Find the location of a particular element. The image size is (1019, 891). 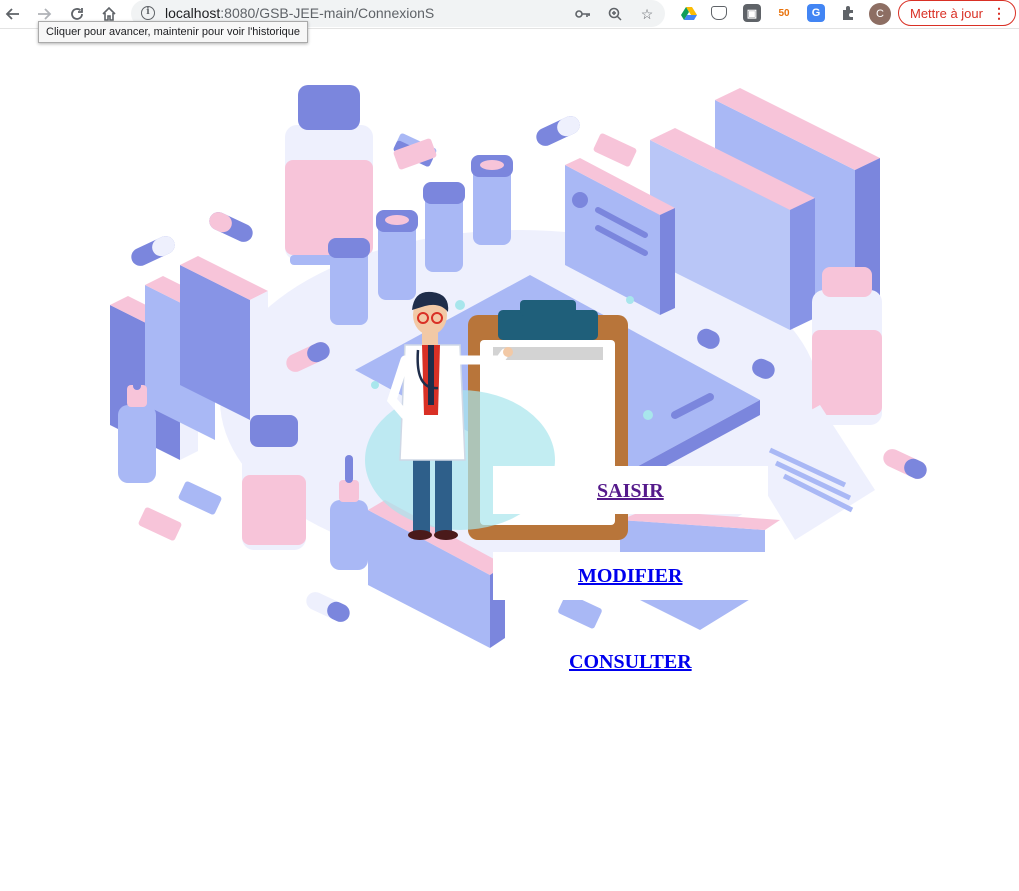

key-icon is located at coordinates (583, 14).